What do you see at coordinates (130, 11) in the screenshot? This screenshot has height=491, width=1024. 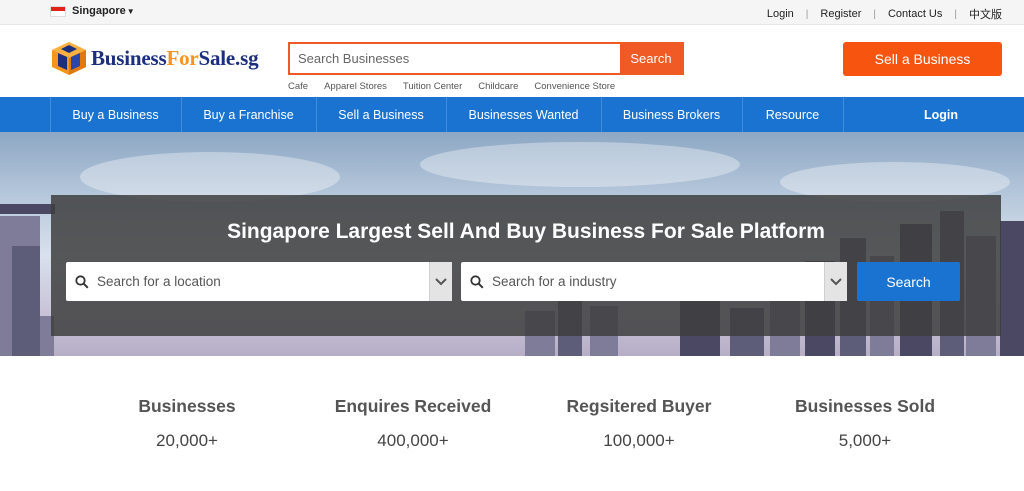 I see `caret-down-icon: ▼` at bounding box center [130, 11].